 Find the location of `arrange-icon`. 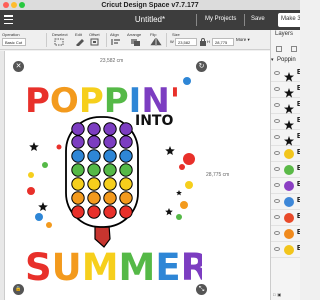

arrange-icon is located at coordinates (136, 42).